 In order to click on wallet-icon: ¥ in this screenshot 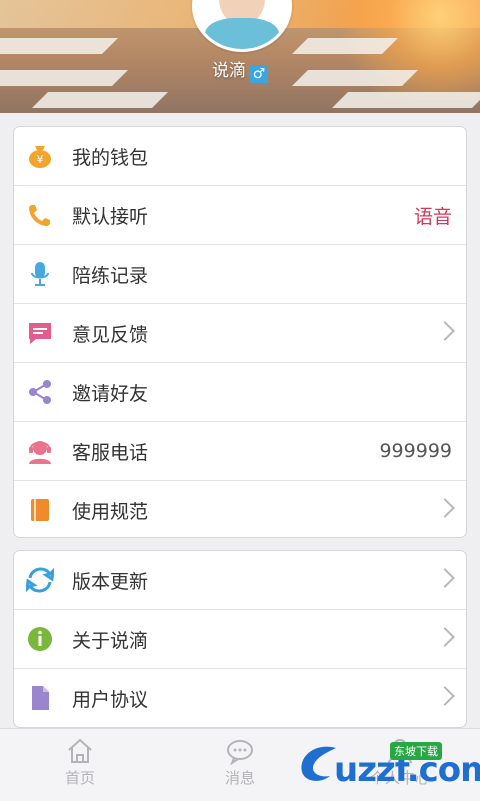, I will do `click(40, 157)`.